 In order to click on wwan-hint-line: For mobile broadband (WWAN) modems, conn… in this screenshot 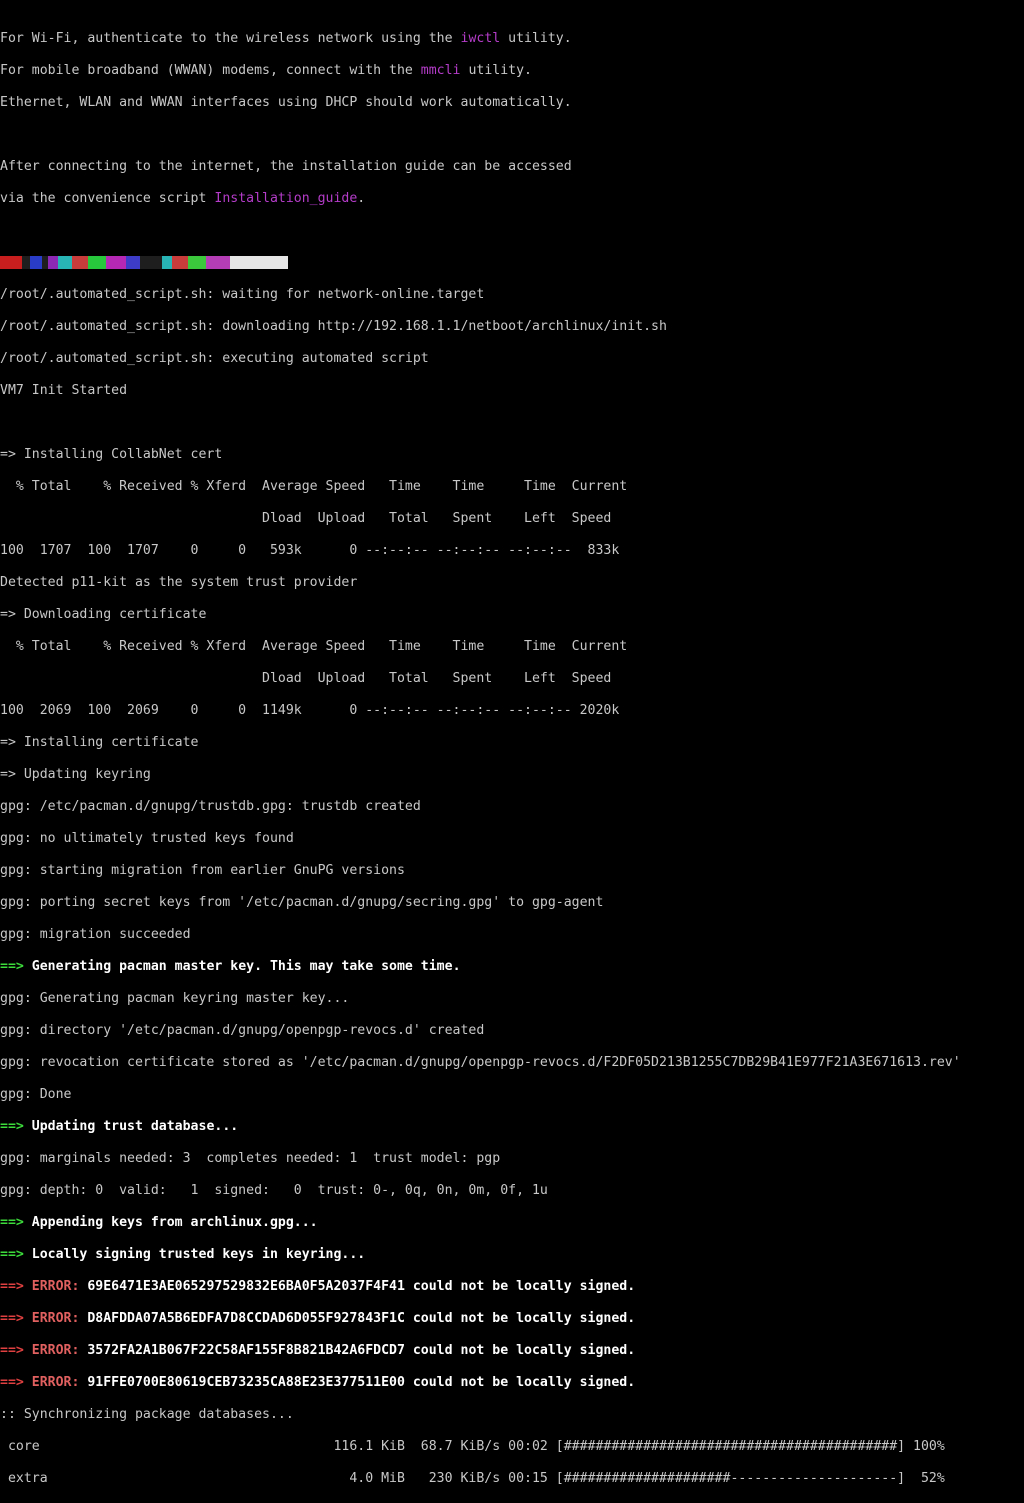, I will do `click(512, 71)`.